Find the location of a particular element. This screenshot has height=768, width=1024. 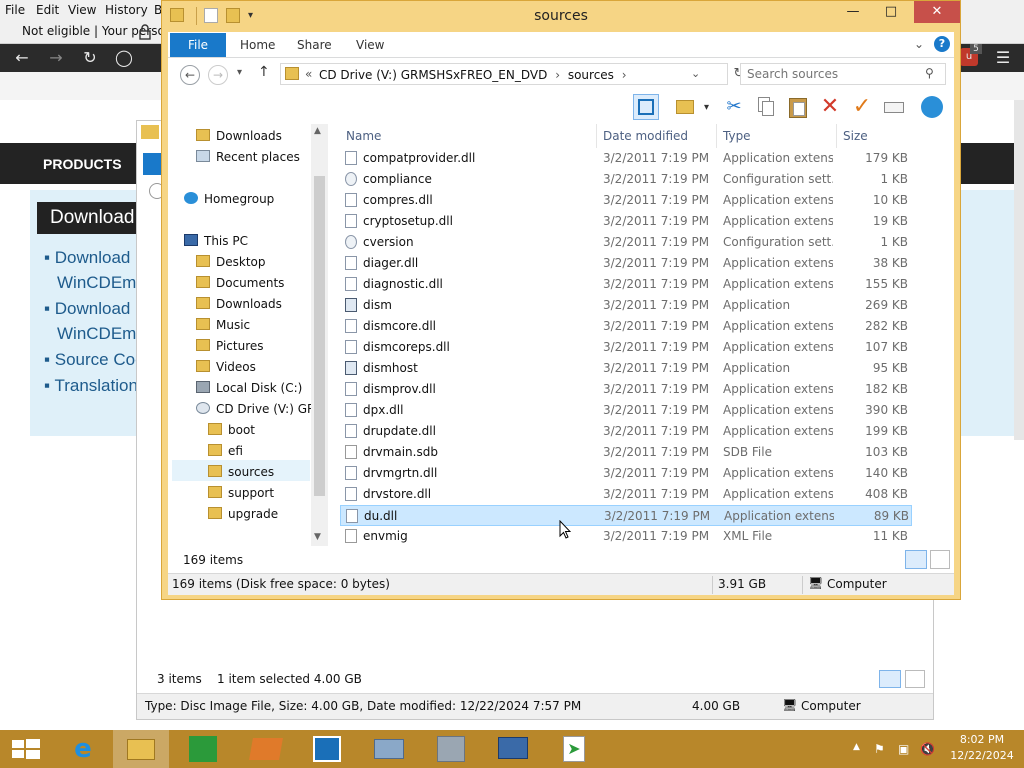

internet-explorer-button: e is located at coordinates (84, 749).